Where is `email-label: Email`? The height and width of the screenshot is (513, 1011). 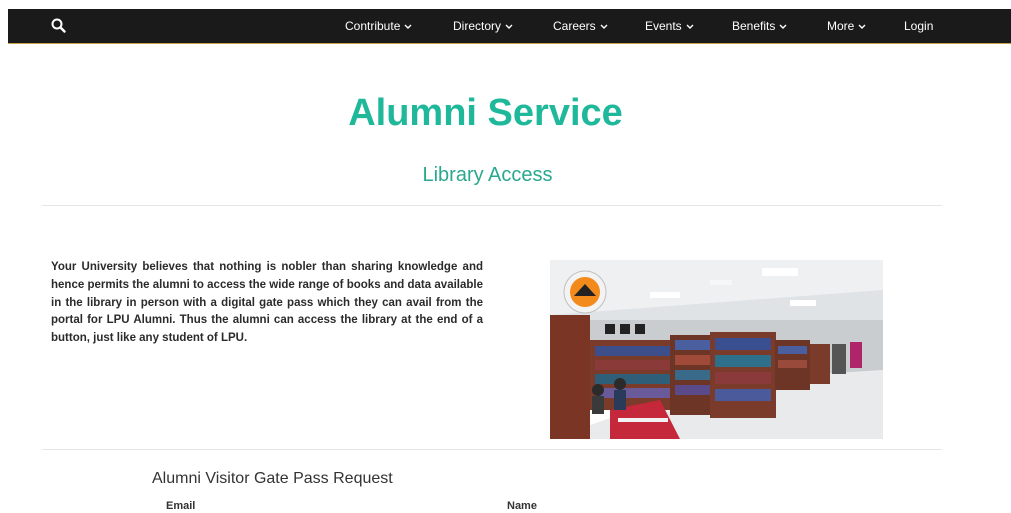
email-label: Email is located at coordinates (181, 506).